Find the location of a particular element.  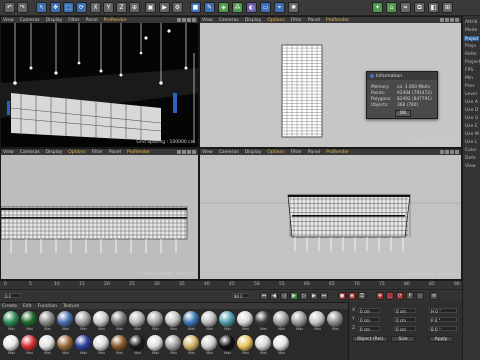

array-icon: ⁂ is located at coordinates (237, 7).